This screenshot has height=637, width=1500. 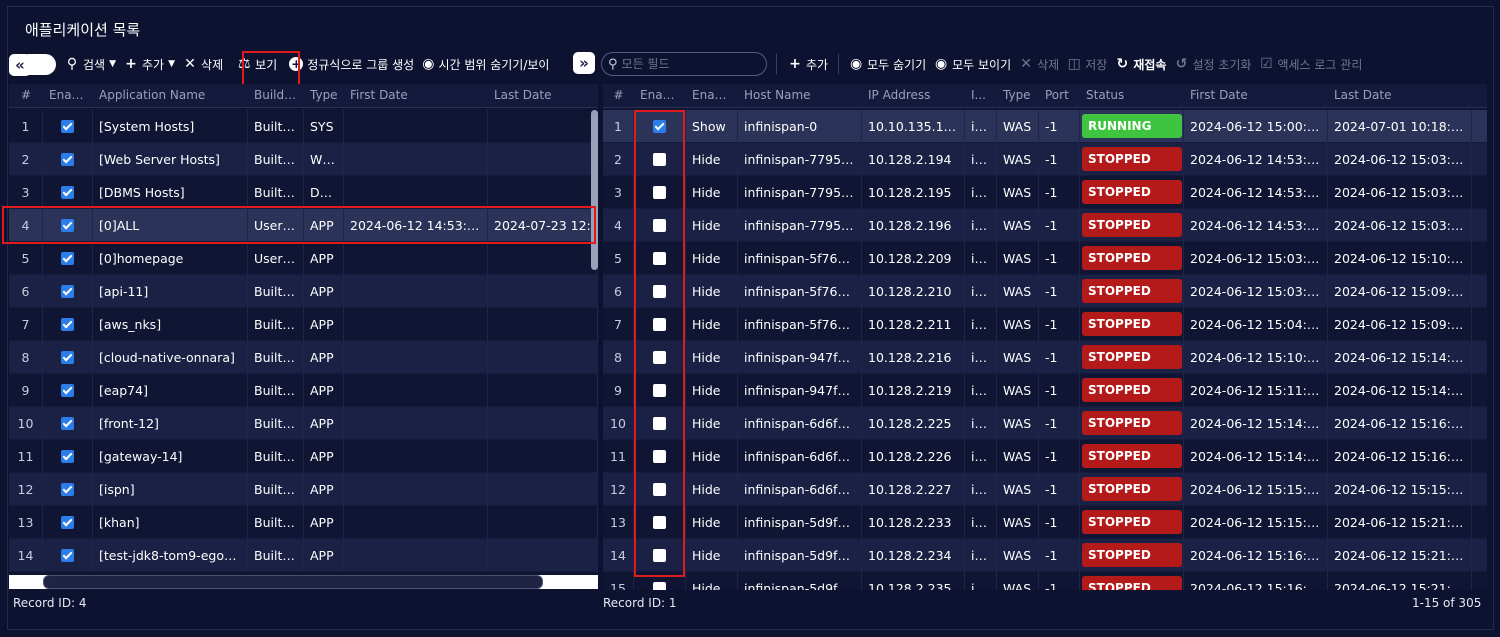 I want to click on access-log-button: ☑ 액세스 로그 관리, so click(x=1310, y=64).